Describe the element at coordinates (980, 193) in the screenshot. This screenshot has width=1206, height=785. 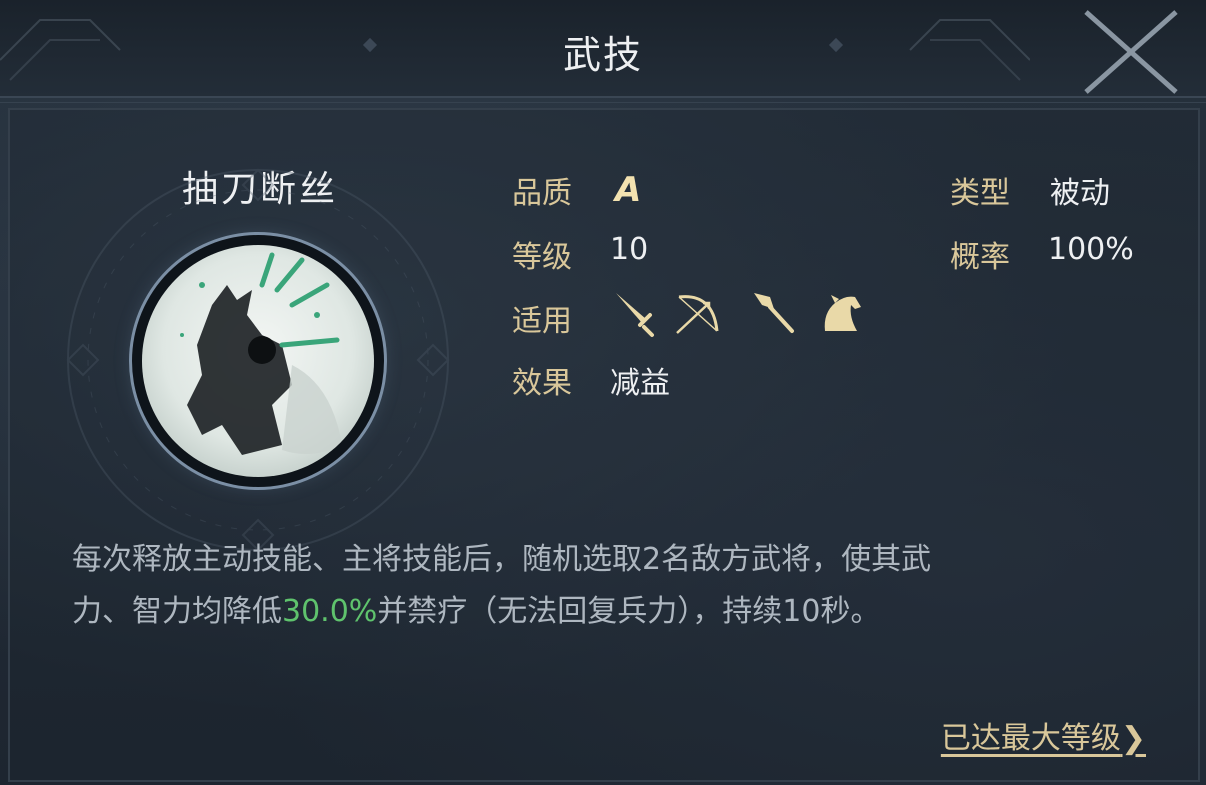
I see `type-label: 类型` at that location.